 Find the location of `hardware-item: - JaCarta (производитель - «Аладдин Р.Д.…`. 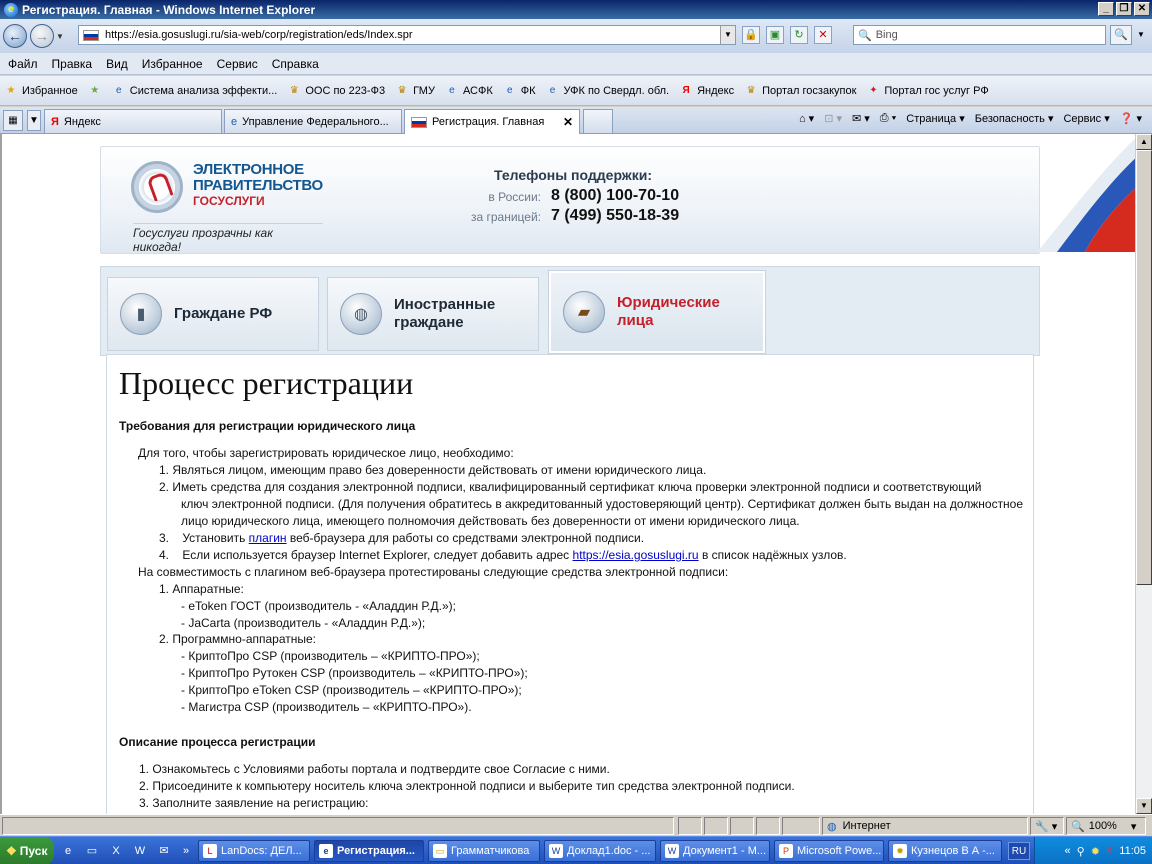

hardware-item: - JaCarta (производитель - «Аладдин Р.Д.… is located at coordinates (303, 623).